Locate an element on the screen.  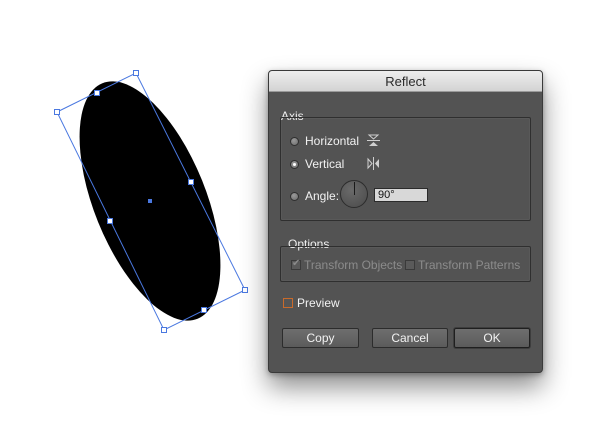
angle-dial is located at coordinates (354, 194).